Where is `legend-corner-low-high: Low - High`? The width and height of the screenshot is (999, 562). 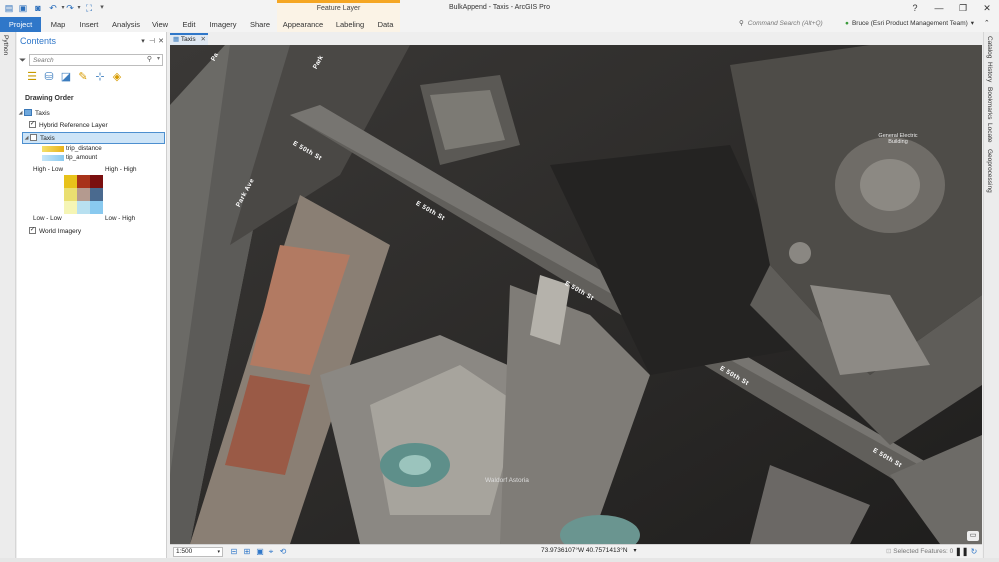 legend-corner-low-high: Low - High is located at coordinates (120, 218).